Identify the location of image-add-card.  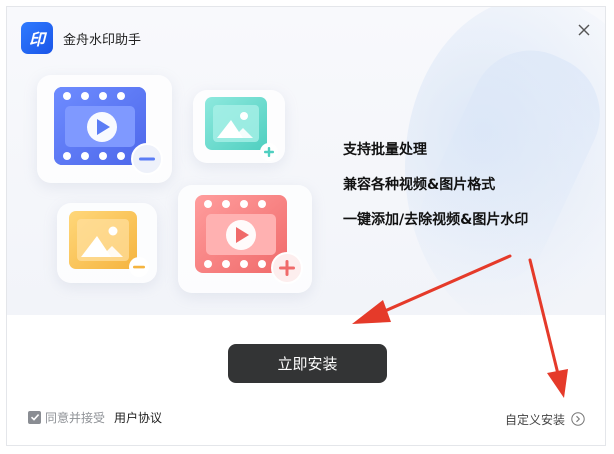
(239, 126).